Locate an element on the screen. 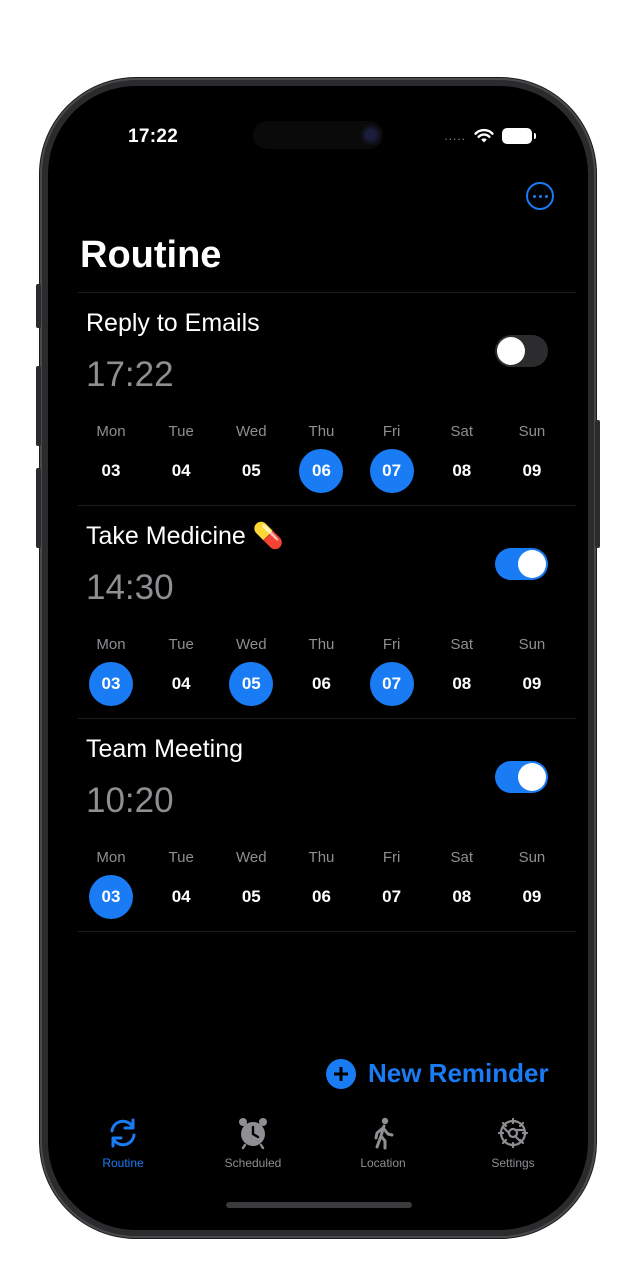  plus-circle-icon is located at coordinates (341, 1073).